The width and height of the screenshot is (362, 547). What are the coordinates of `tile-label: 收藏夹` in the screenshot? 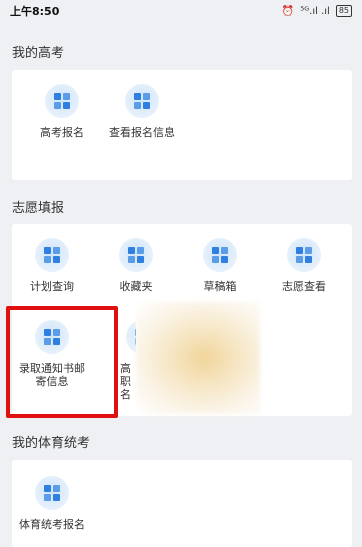 It's located at (136, 286).